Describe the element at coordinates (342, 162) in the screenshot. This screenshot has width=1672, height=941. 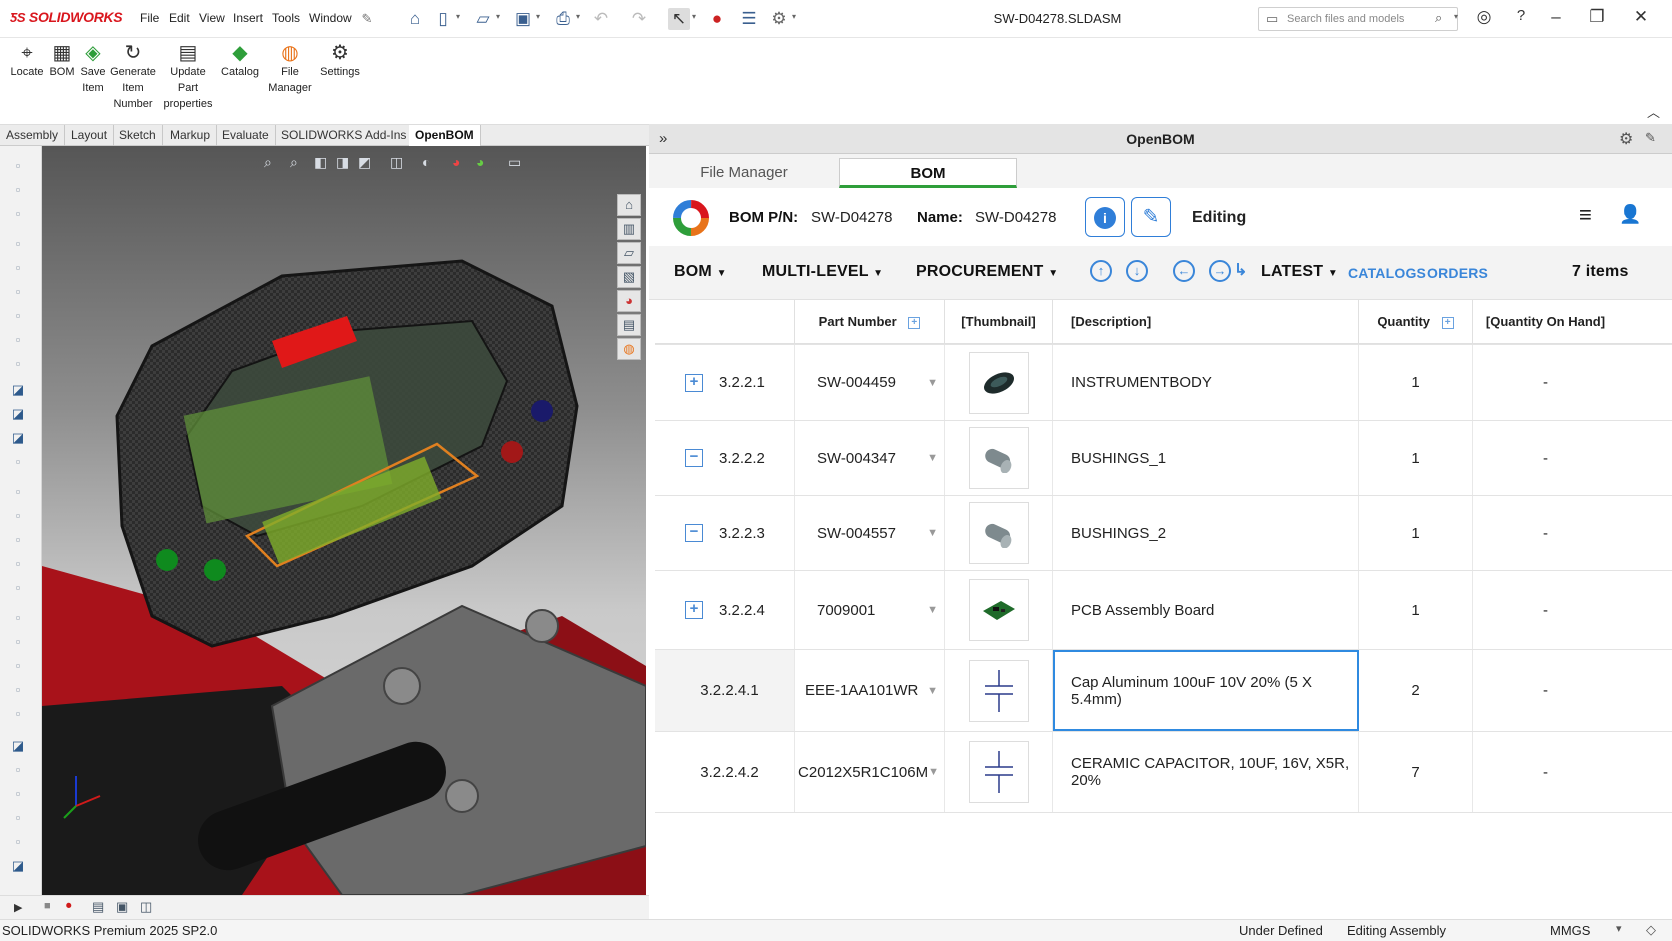
I see `section-view-icon: ◨` at that location.